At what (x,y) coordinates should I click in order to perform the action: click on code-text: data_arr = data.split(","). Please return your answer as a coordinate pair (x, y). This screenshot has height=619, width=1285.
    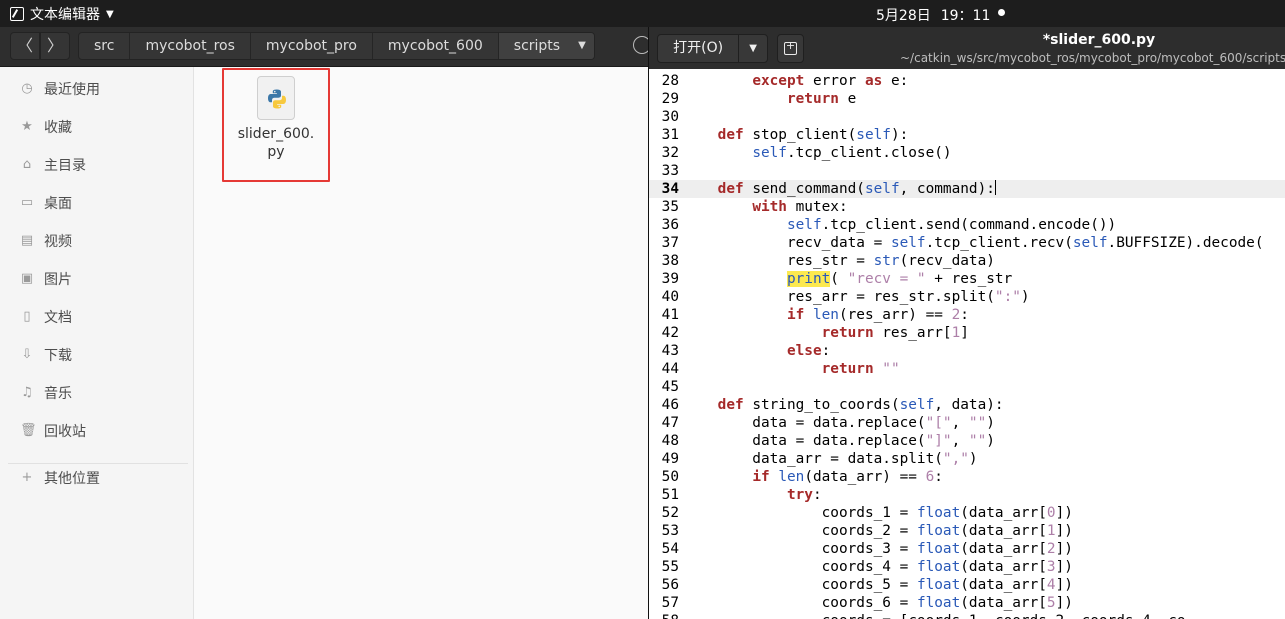
    Looking at the image, I should click on (830, 459).